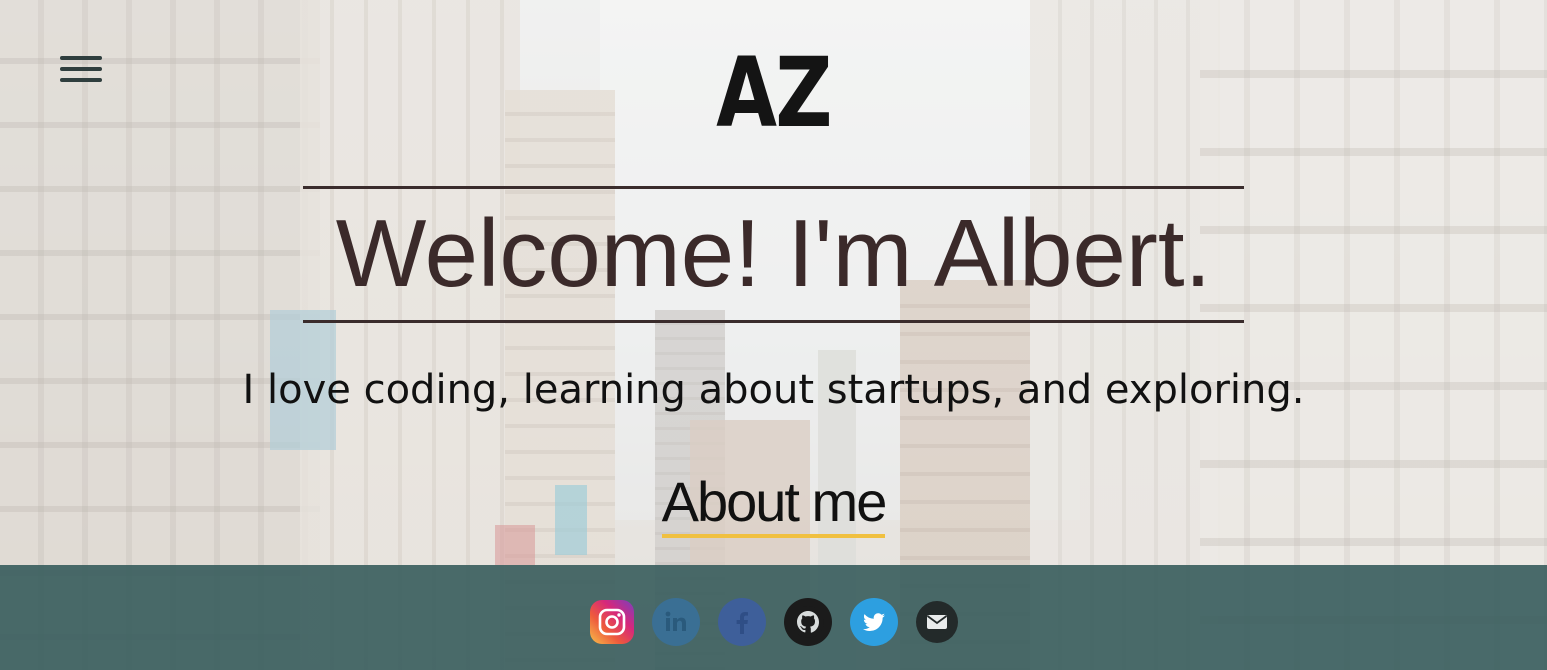 The image size is (1547, 670). What do you see at coordinates (873, 622) in the screenshot?
I see `twitter-icon` at bounding box center [873, 622].